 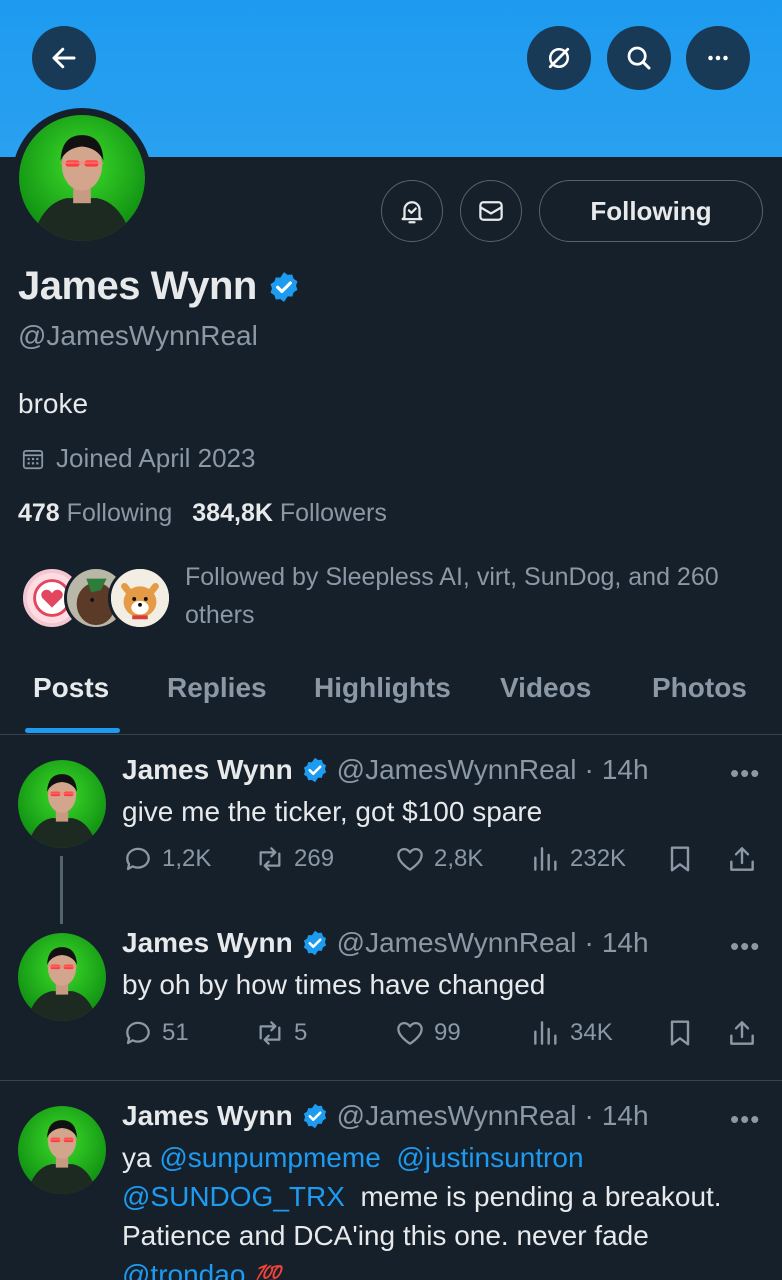 What do you see at coordinates (217, 688) in the screenshot?
I see `tab-replies: Replies` at bounding box center [217, 688].